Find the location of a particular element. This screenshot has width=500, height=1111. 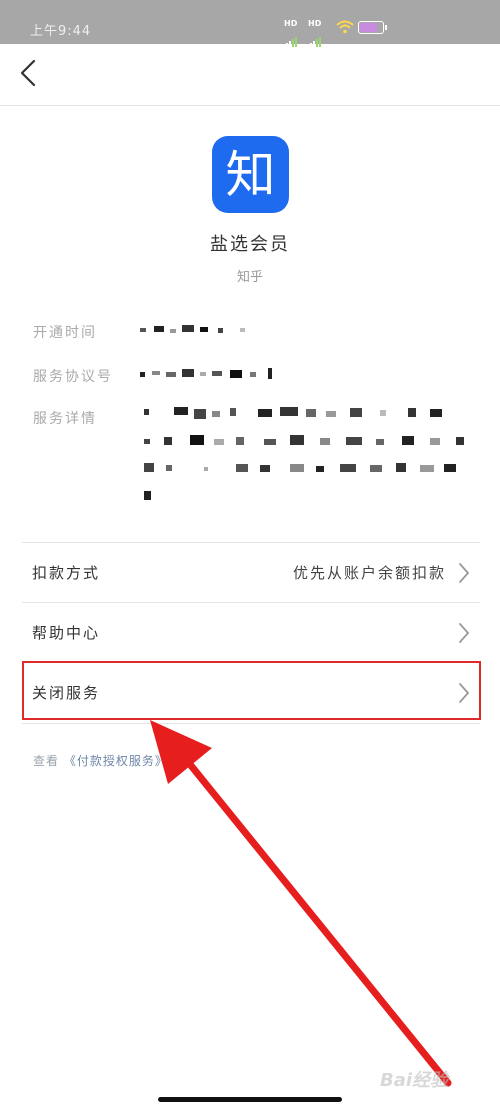

app-icon: 知 is located at coordinates (250, 174).